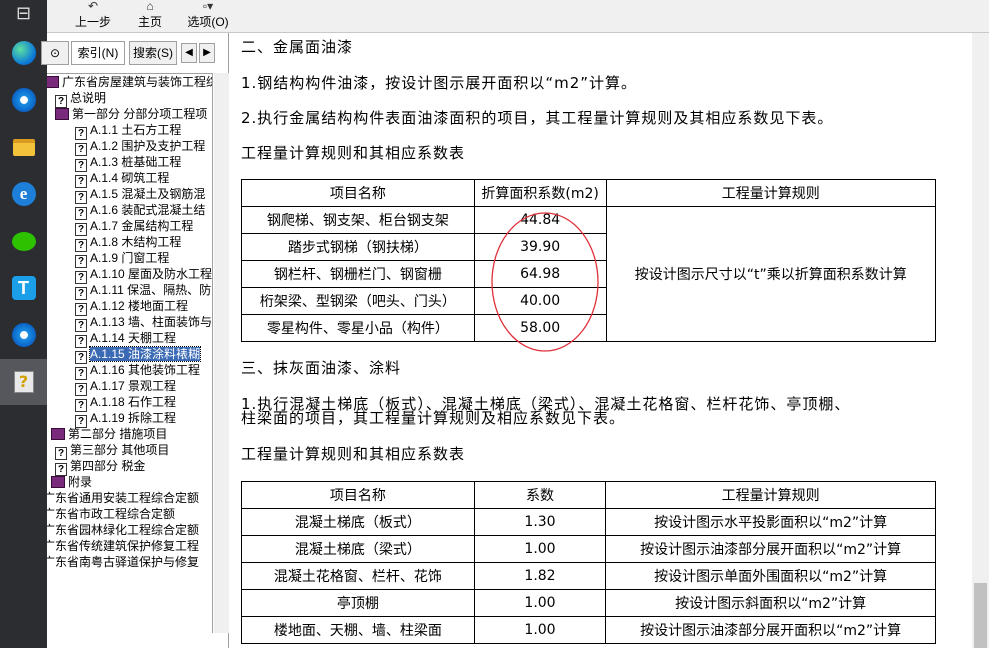 The width and height of the screenshot is (989, 648). I want to click on paragraph-2: 2.执行金属结构构件表面油漆面积的项目，其工程量计算规则及其相应系数见下表。, so click(537, 118).